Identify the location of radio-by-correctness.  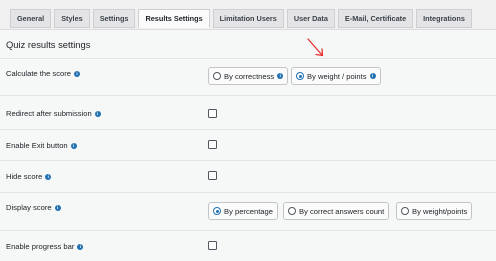
(217, 76).